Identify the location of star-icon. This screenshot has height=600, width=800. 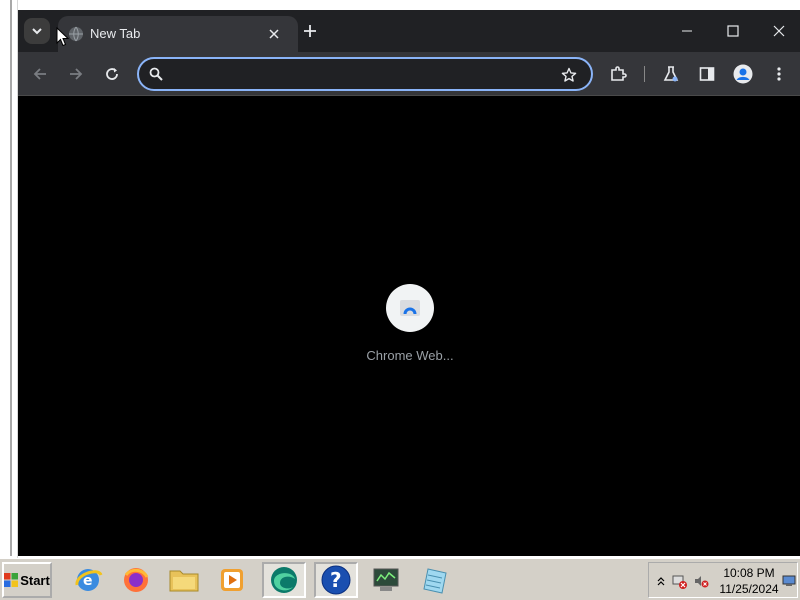
(569, 74).